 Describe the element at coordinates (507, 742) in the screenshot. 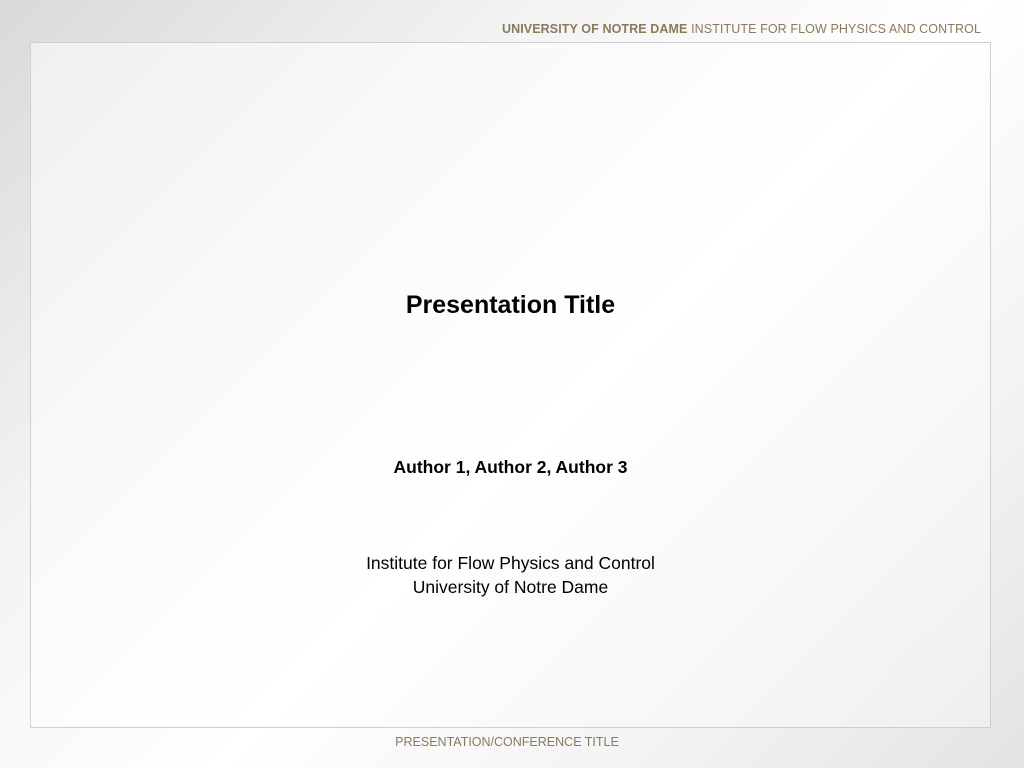

I see `footer-conference-title: PRESENTATION/CONFERENCE TITLE` at that location.